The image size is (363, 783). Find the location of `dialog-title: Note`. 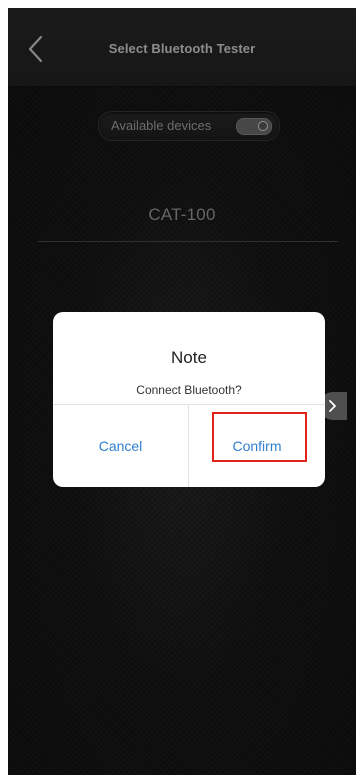

dialog-title: Note is located at coordinates (189, 357).